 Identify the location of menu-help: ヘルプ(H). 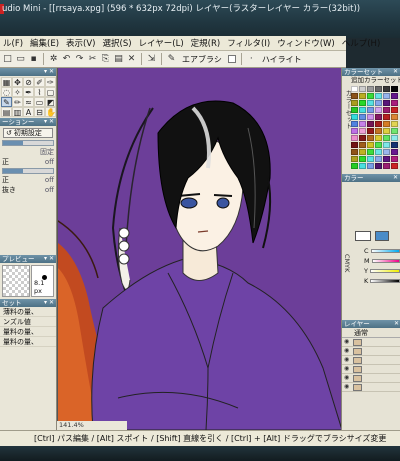
(362, 43).